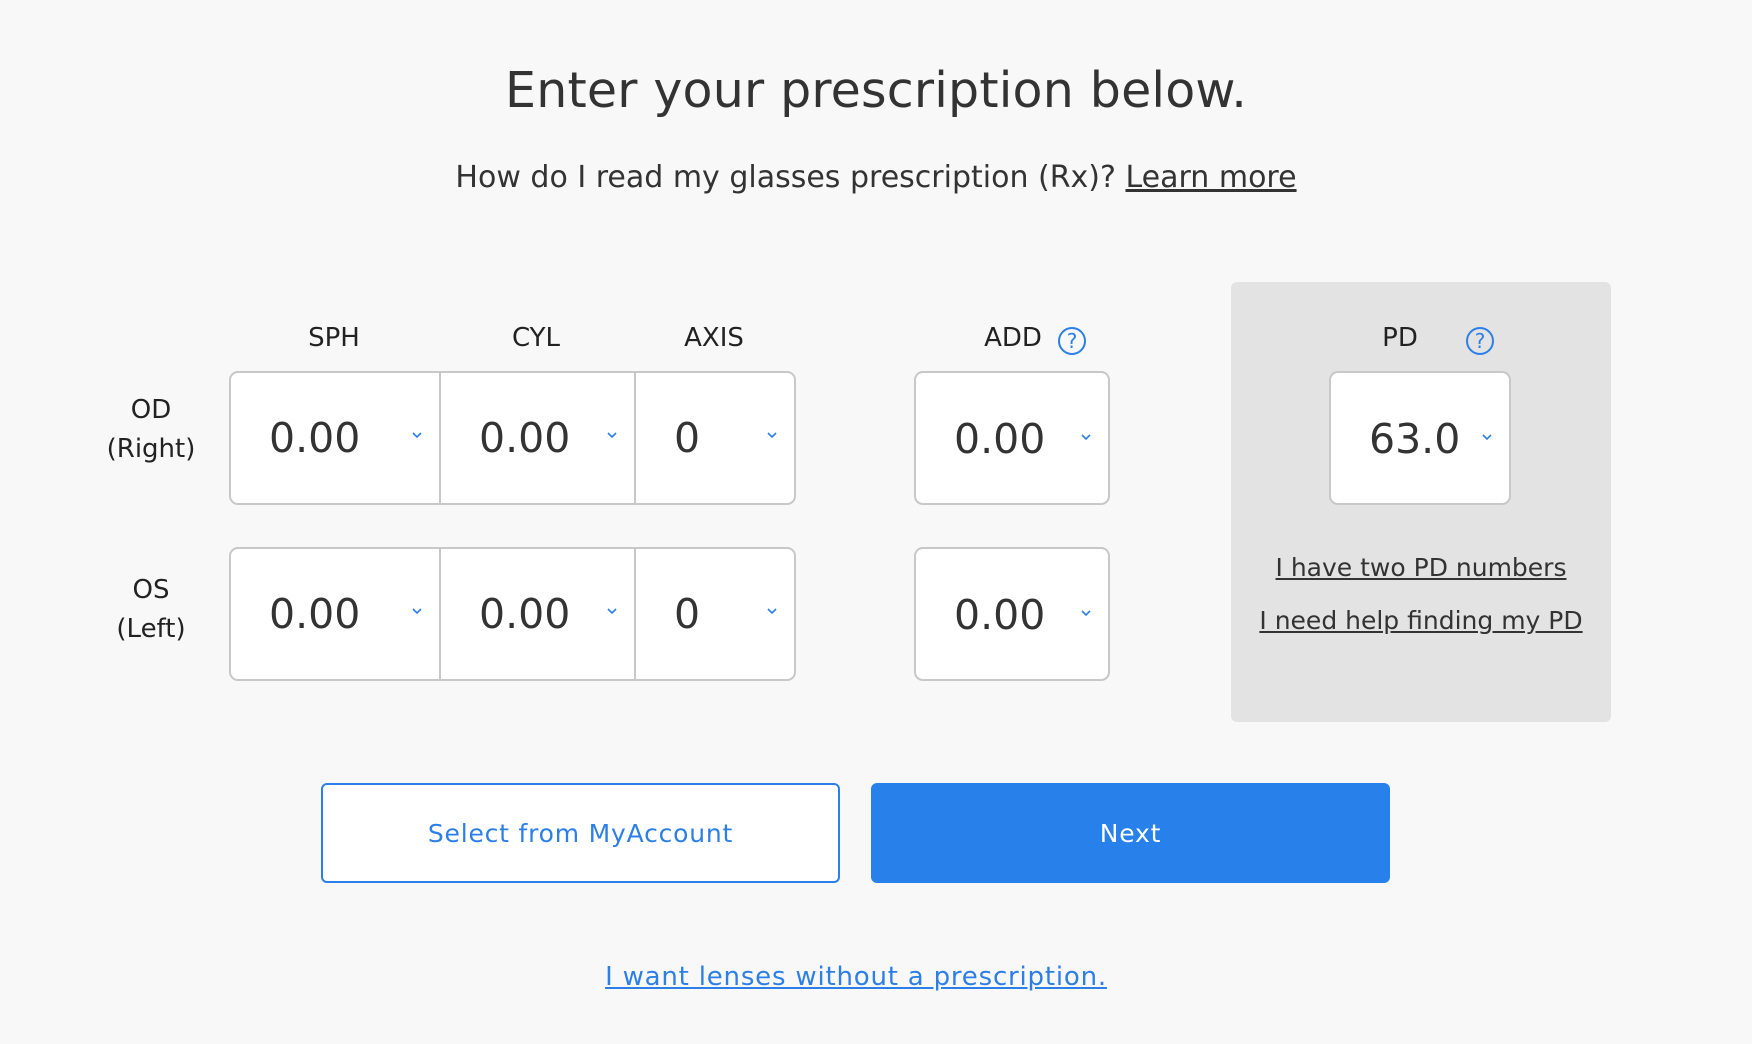  Describe the element at coordinates (315, 438) in the screenshot. I see `od-sph-value: 0.00` at that location.